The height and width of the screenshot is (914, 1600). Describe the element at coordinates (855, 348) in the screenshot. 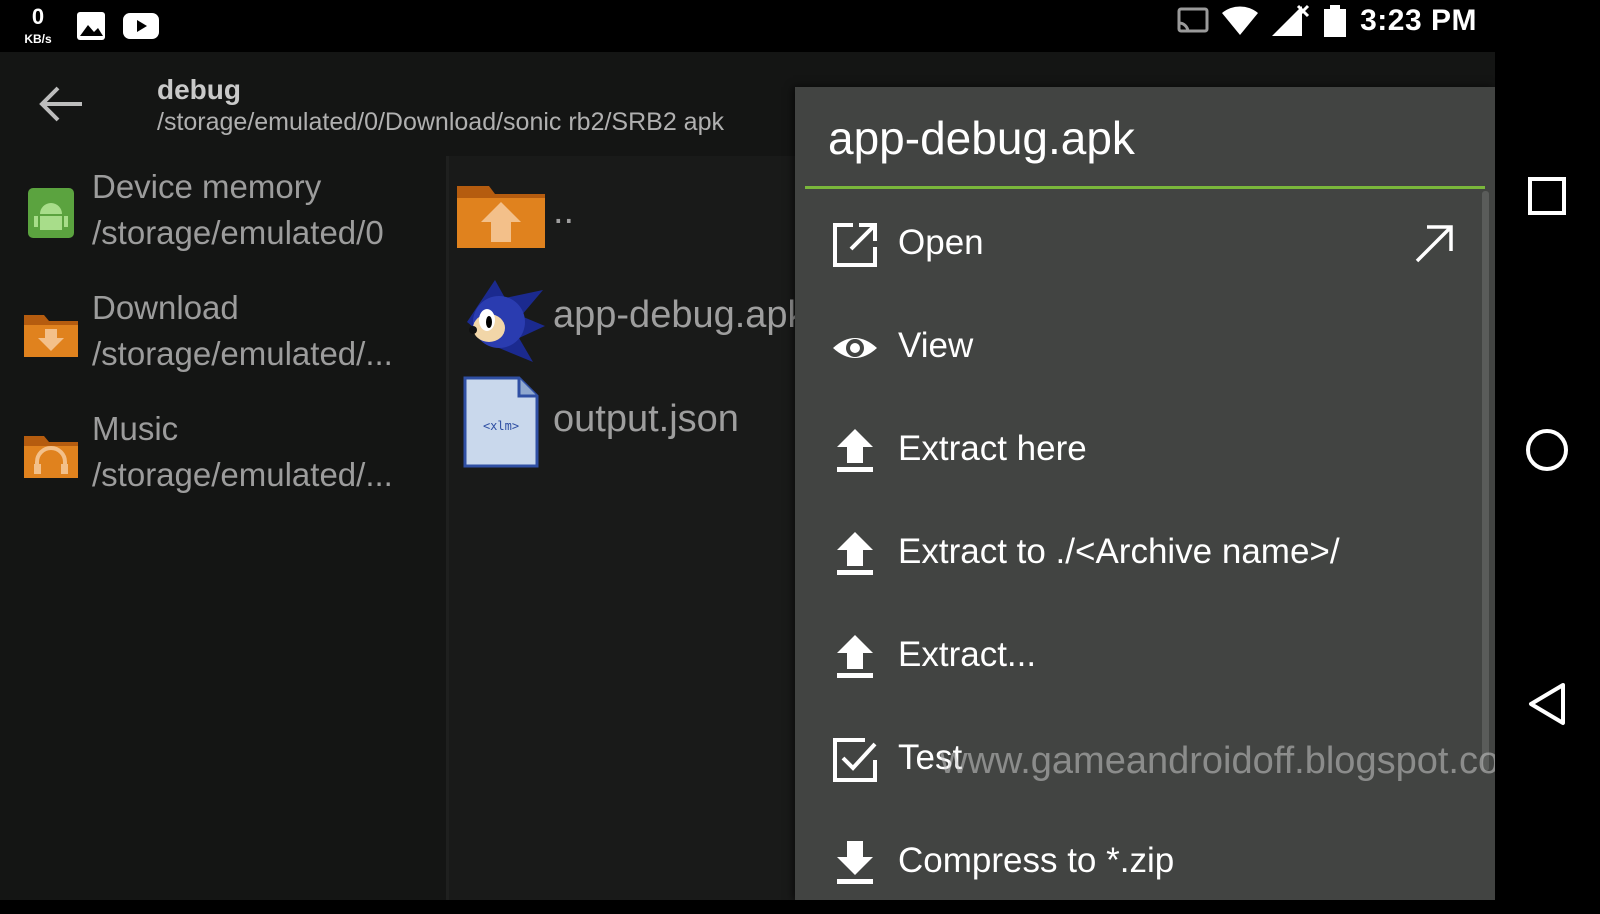

I see `eye-icon` at that location.